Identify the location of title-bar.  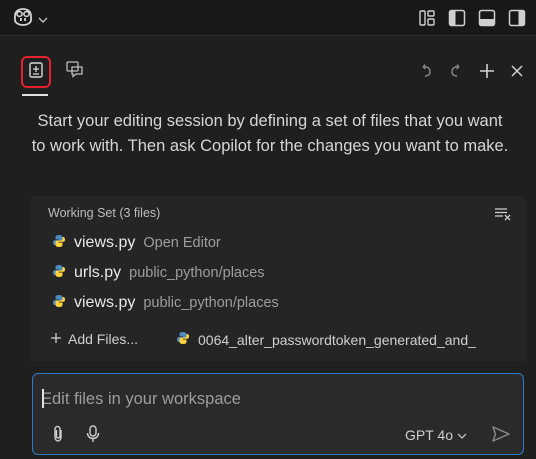
(268, 18).